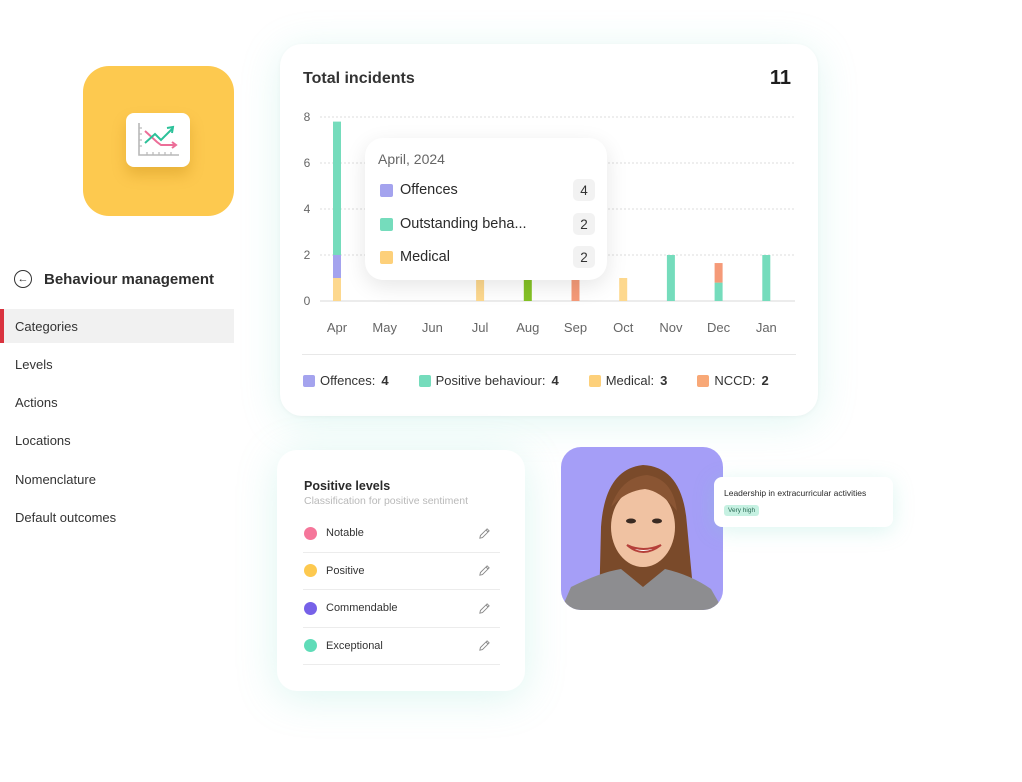 This screenshot has width=1022, height=782. I want to click on y-tick-label: 8, so click(307, 117).